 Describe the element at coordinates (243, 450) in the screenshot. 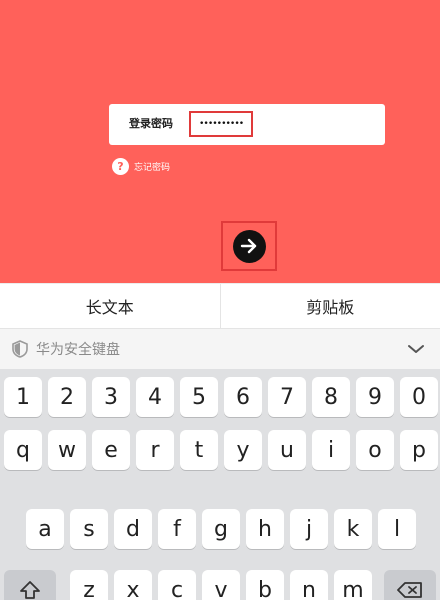

I see `key-y: y` at that location.